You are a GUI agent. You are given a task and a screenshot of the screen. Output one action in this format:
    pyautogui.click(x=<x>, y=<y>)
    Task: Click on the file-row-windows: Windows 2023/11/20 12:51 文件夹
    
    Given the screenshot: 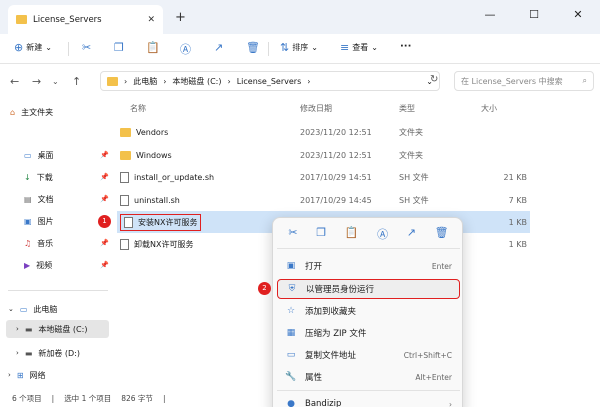 What is the action you would take?
    pyautogui.click(x=323, y=155)
    